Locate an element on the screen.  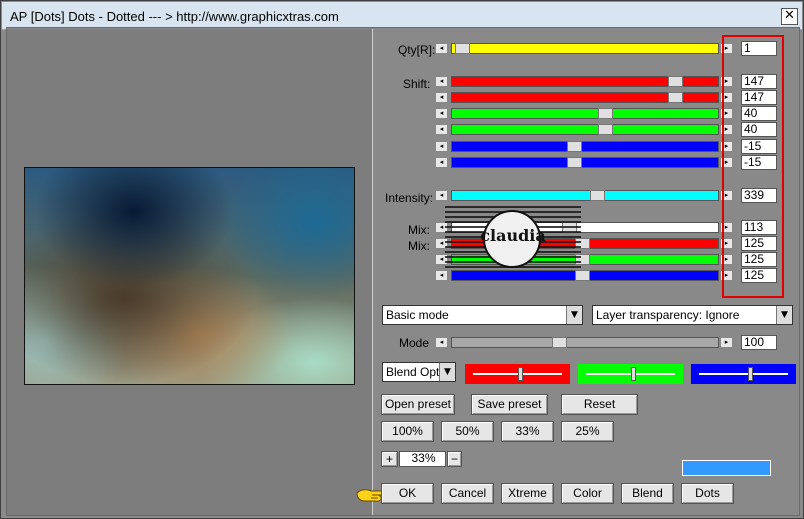
watermark-text: claudia is located at coordinates (513, 235).